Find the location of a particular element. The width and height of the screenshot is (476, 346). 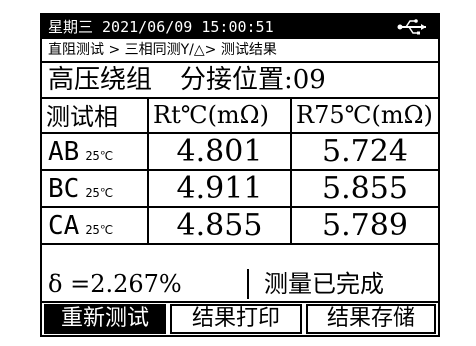

breadcrumb: 直阻测试 > 三相同测Y/△> 测试结果 is located at coordinates (240, 51).